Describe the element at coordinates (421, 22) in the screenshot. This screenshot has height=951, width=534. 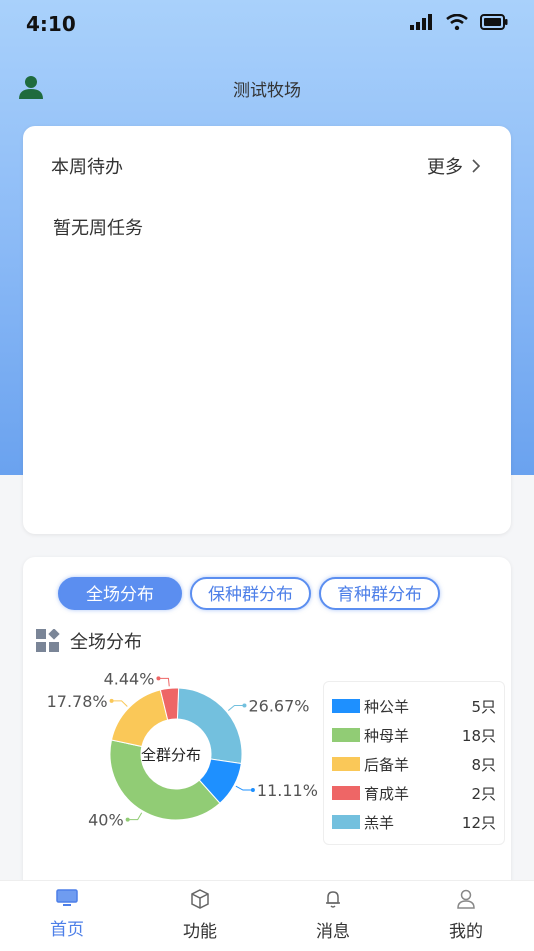
I see `signal-icon` at that location.